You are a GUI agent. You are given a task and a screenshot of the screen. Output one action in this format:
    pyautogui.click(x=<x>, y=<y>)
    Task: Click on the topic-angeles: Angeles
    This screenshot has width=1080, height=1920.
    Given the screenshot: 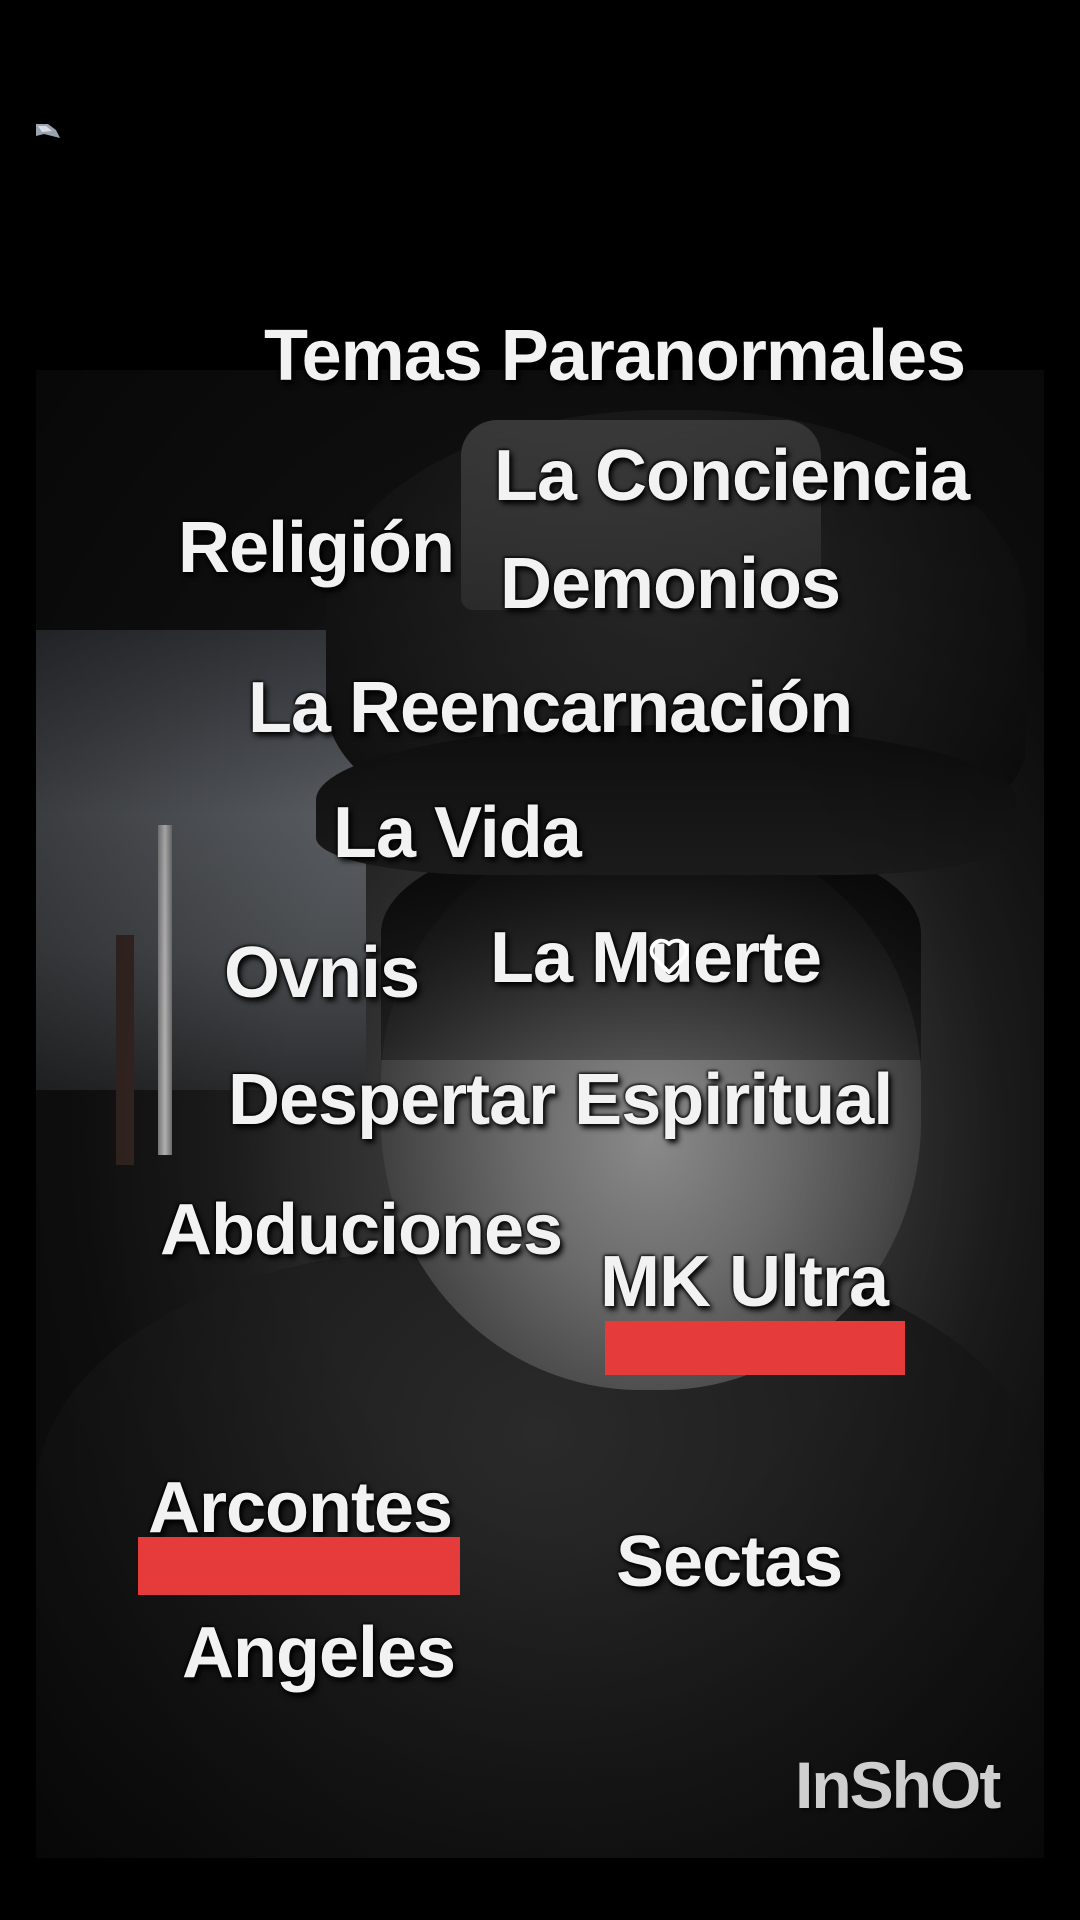 What is the action you would take?
    pyautogui.click(x=319, y=1653)
    